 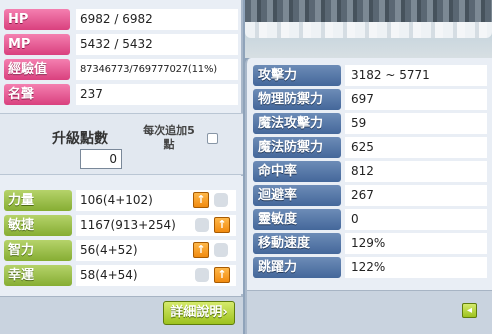 I want to click on collapse-detail-button: ◂, so click(x=469, y=310).